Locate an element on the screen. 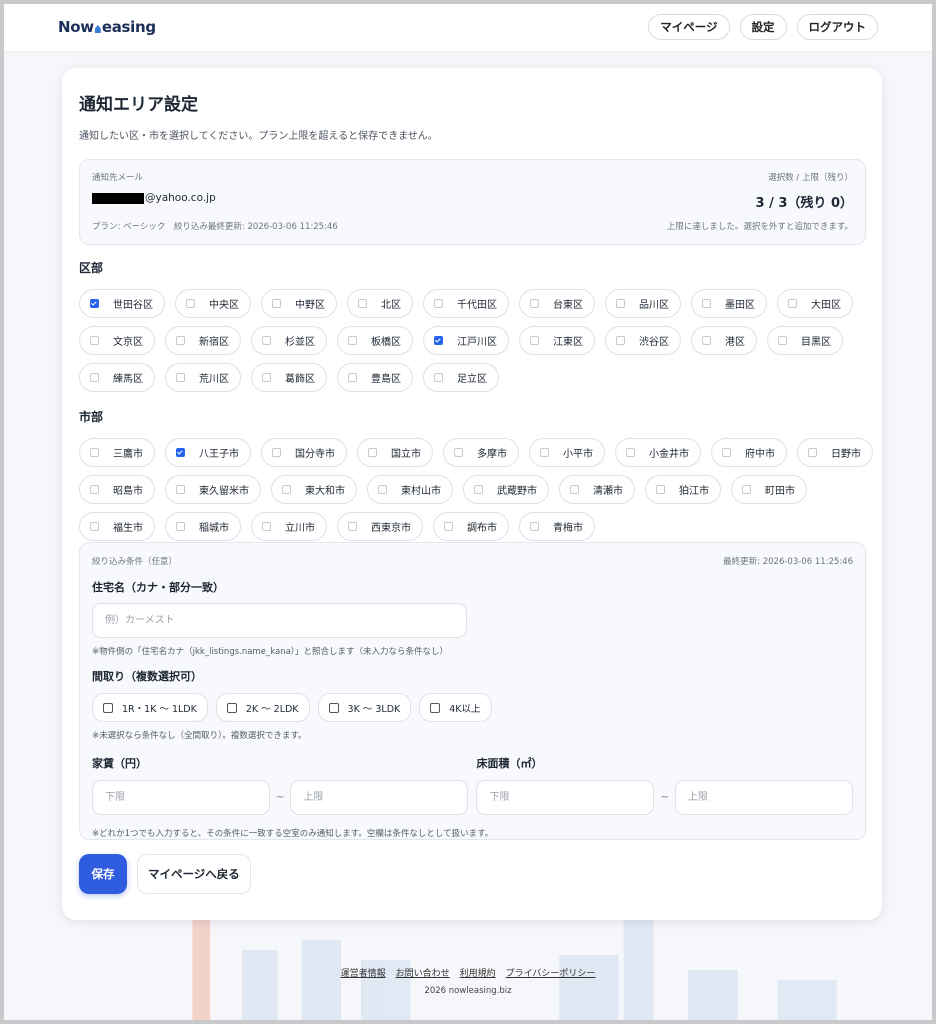 The height and width of the screenshot is (1024, 936). back-to-mypage-button: マイページへ戻る is located at coordinates (194, 874).